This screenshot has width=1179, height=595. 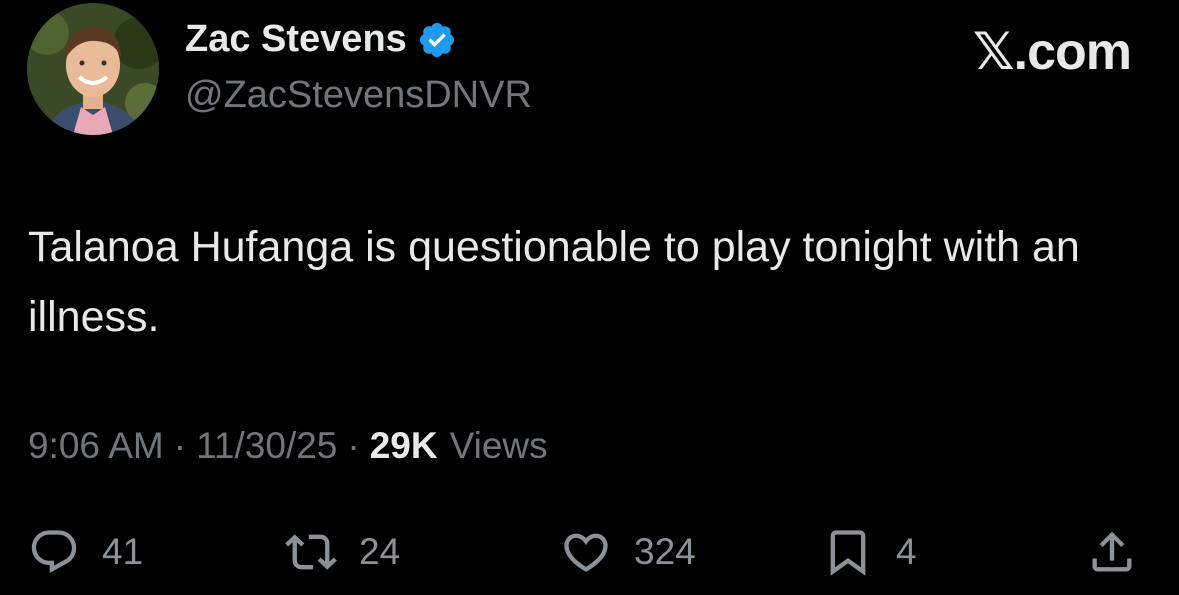 I want to click on like-count: 324, so click(x=665, y=551).